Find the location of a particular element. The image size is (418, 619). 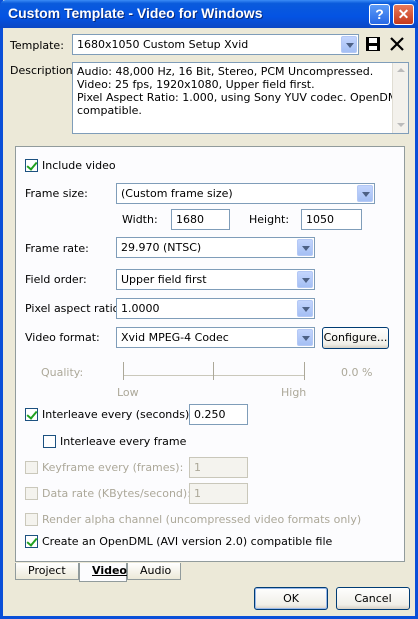

width-input: 1680 is located at coordinates (200, 219).